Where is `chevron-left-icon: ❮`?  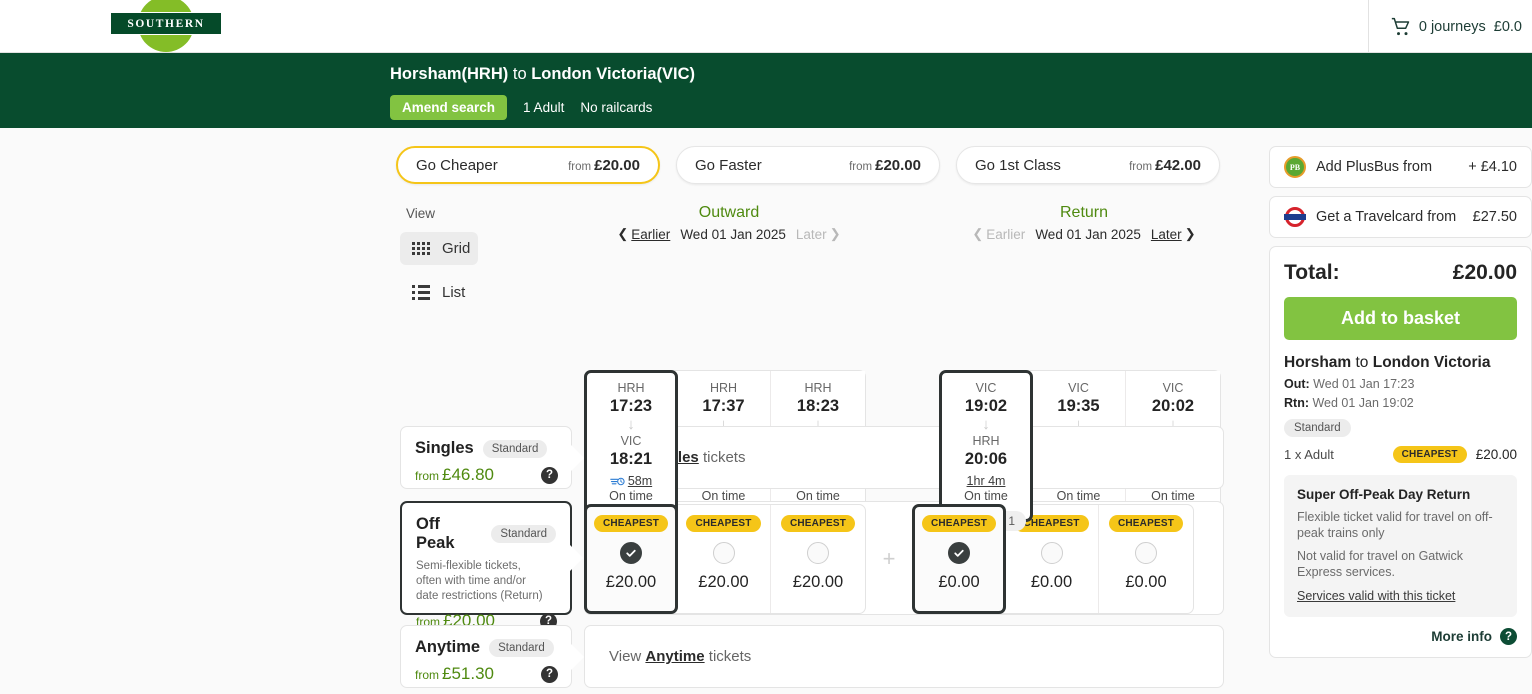 chevron-left-icon: ❮ is located at coordinates (623, 233).